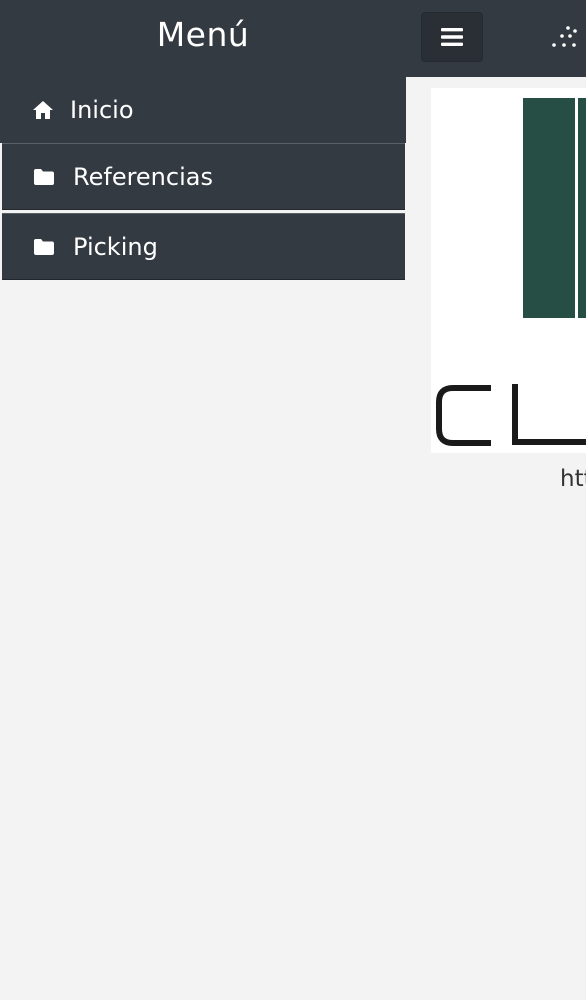 The image size is (586, 1000). I want to click on home-icon, so click(43, 110).